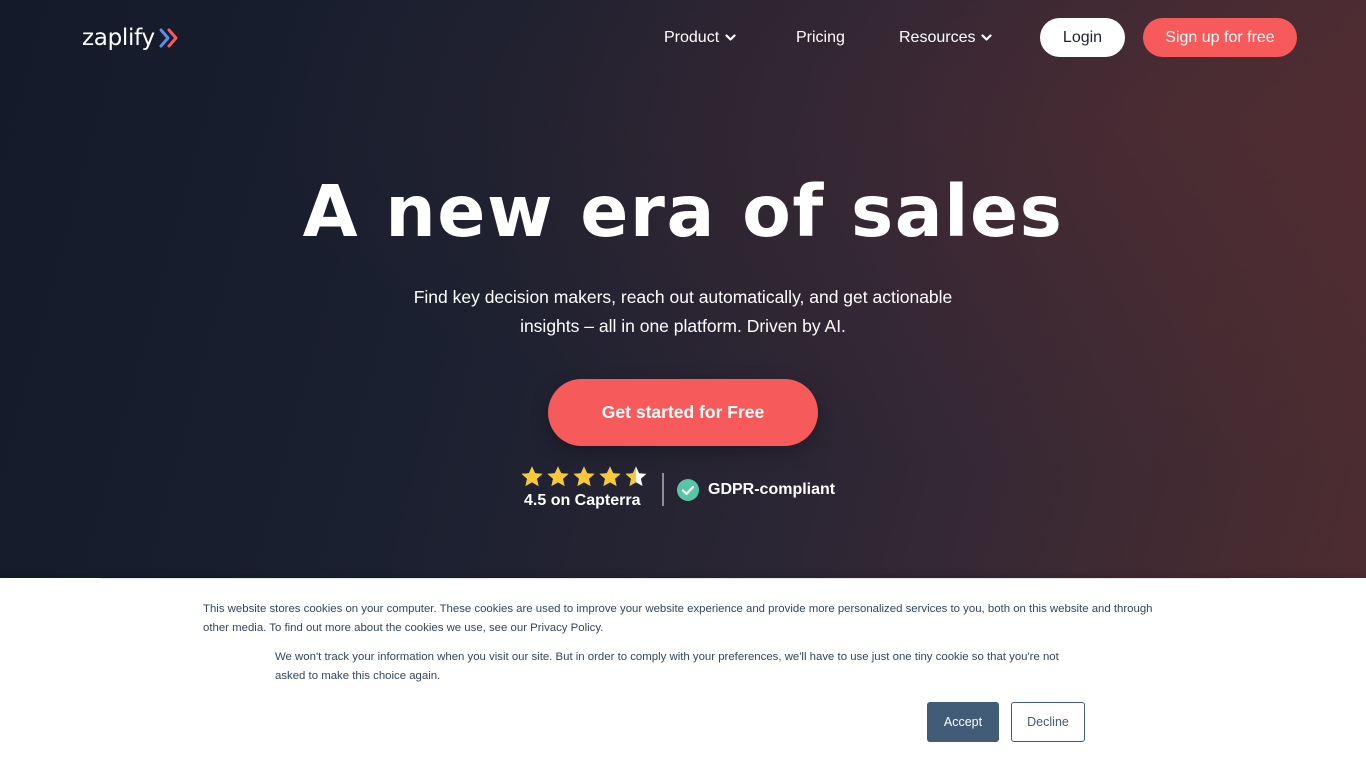  Describe the element at coordinates (168, 38) in the screenshot. I see `double-chevron-right-icon` at that location.